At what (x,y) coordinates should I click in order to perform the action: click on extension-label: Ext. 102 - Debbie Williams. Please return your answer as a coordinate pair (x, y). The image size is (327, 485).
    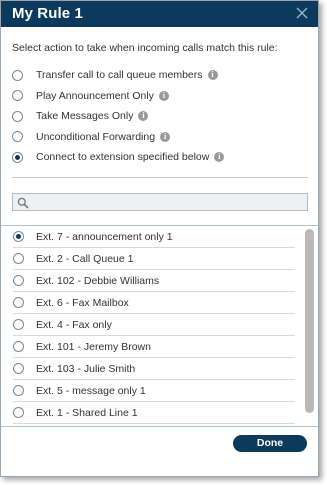
    Looking at the image, I should click on (98, 280).